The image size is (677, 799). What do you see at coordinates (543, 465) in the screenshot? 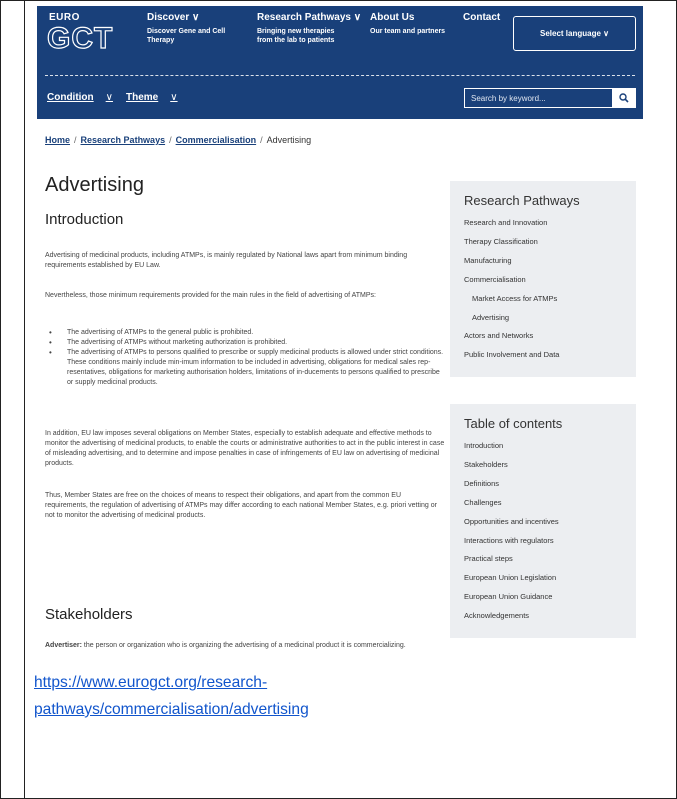
I see `toc-item-stakeholders: Stakeholders` at bounding box center [543, 465].